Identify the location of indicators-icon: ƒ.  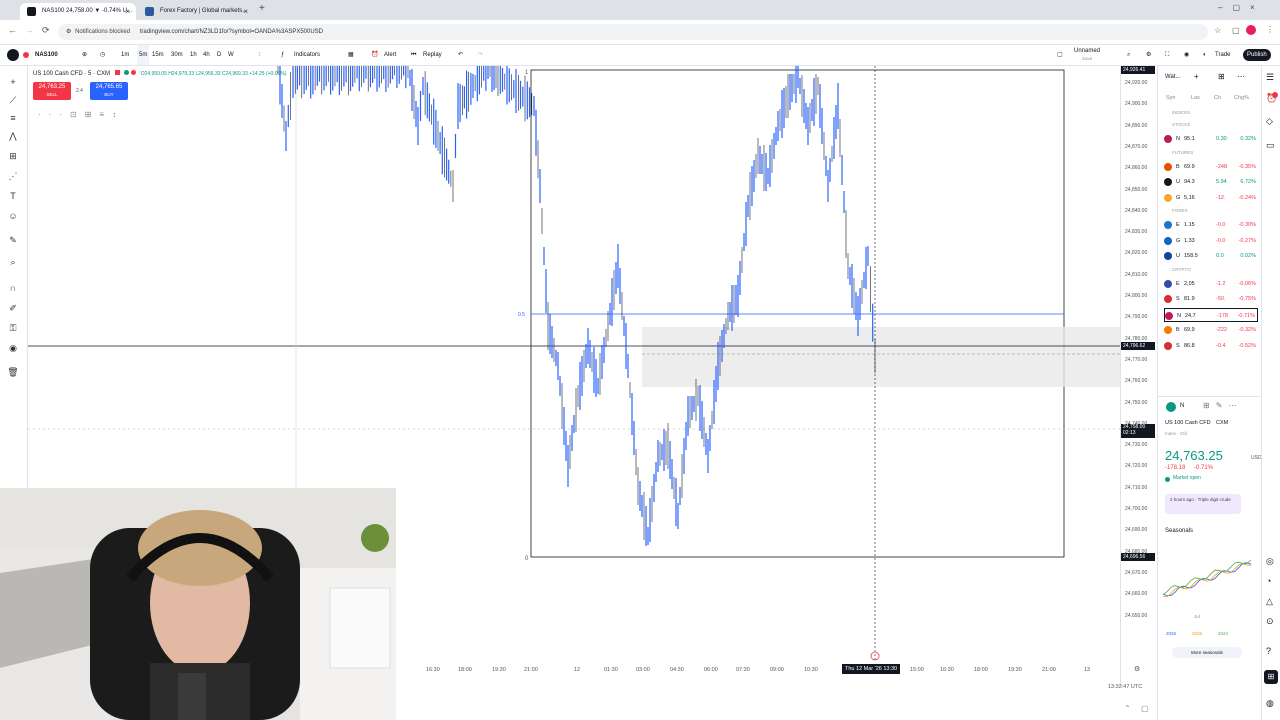
(282, 55).